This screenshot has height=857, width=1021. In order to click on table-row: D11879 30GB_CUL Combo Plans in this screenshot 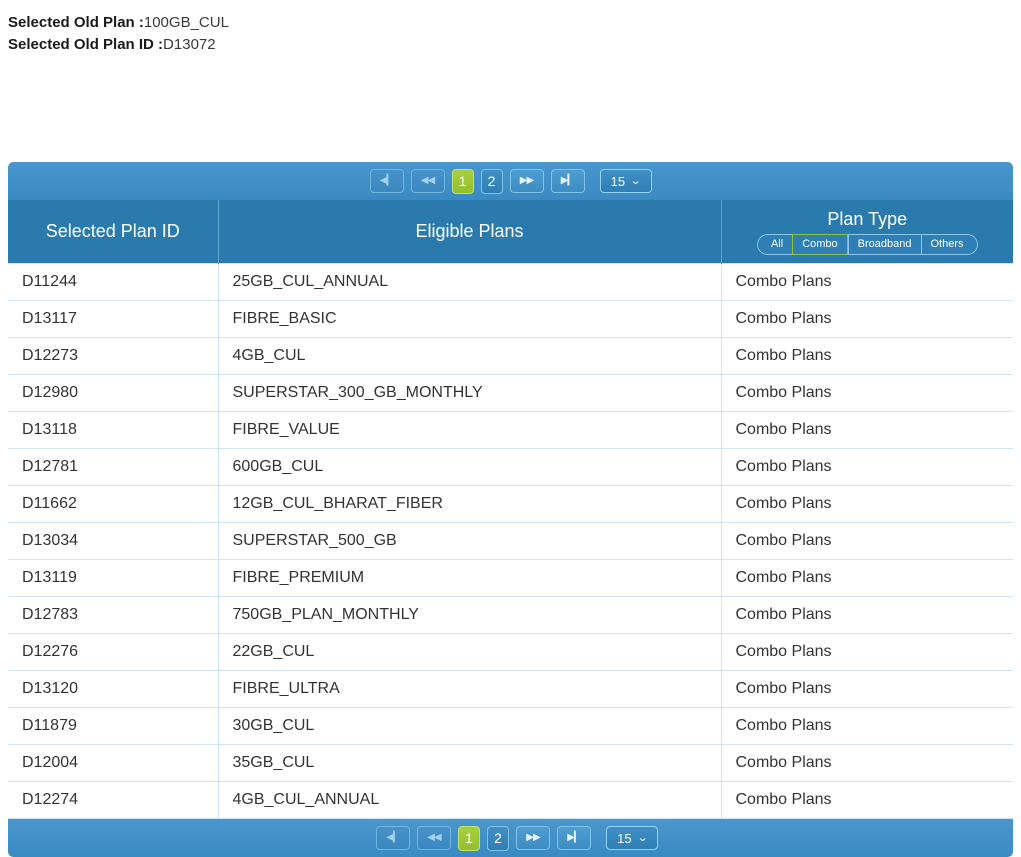, I will do `click(510, 726)`.